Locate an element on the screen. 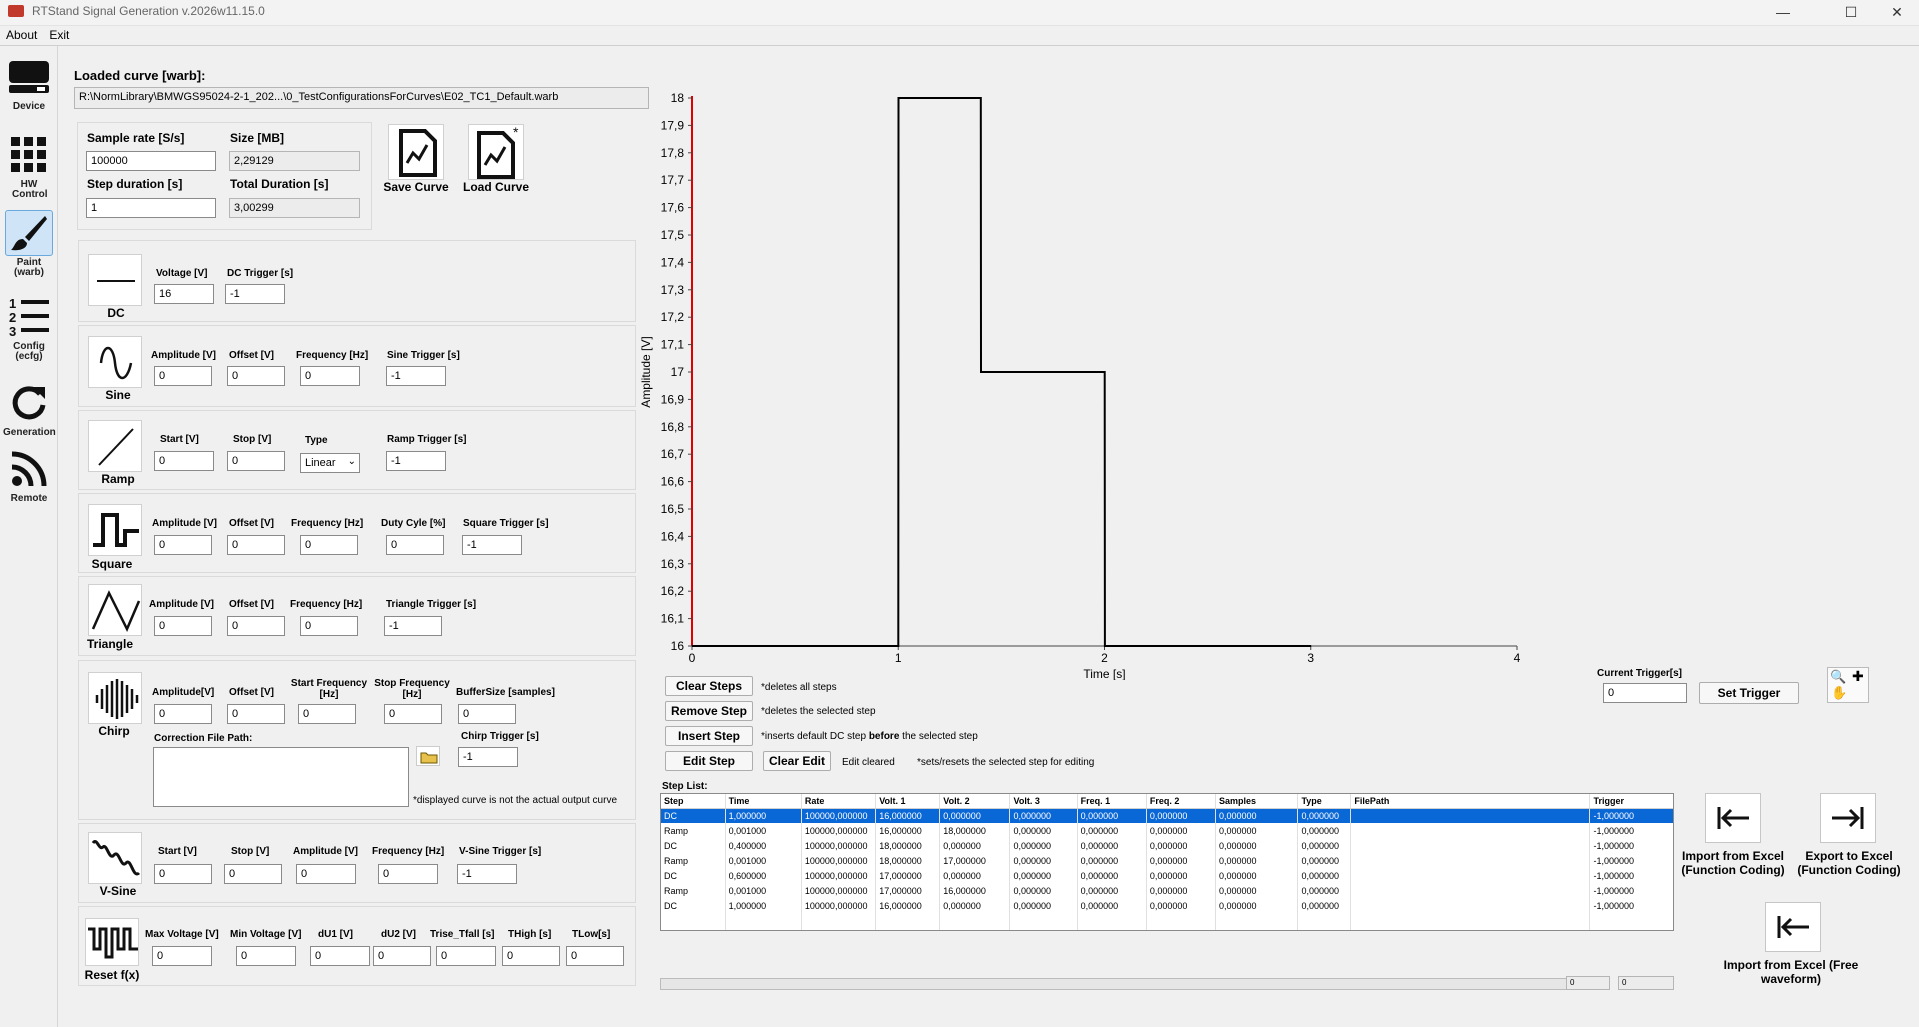 This screenshot has height=1027, width=1919. browse-folder-button is located at coordinates (428, 756).